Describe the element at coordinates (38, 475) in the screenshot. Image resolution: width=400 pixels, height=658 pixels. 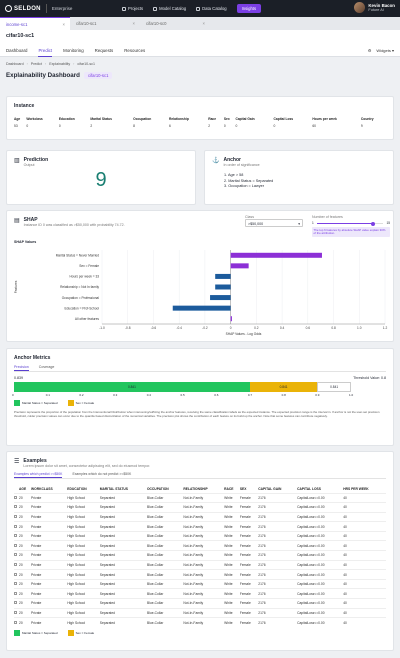
I see `tab-predict: Examples which predict >=$50K` at that location.